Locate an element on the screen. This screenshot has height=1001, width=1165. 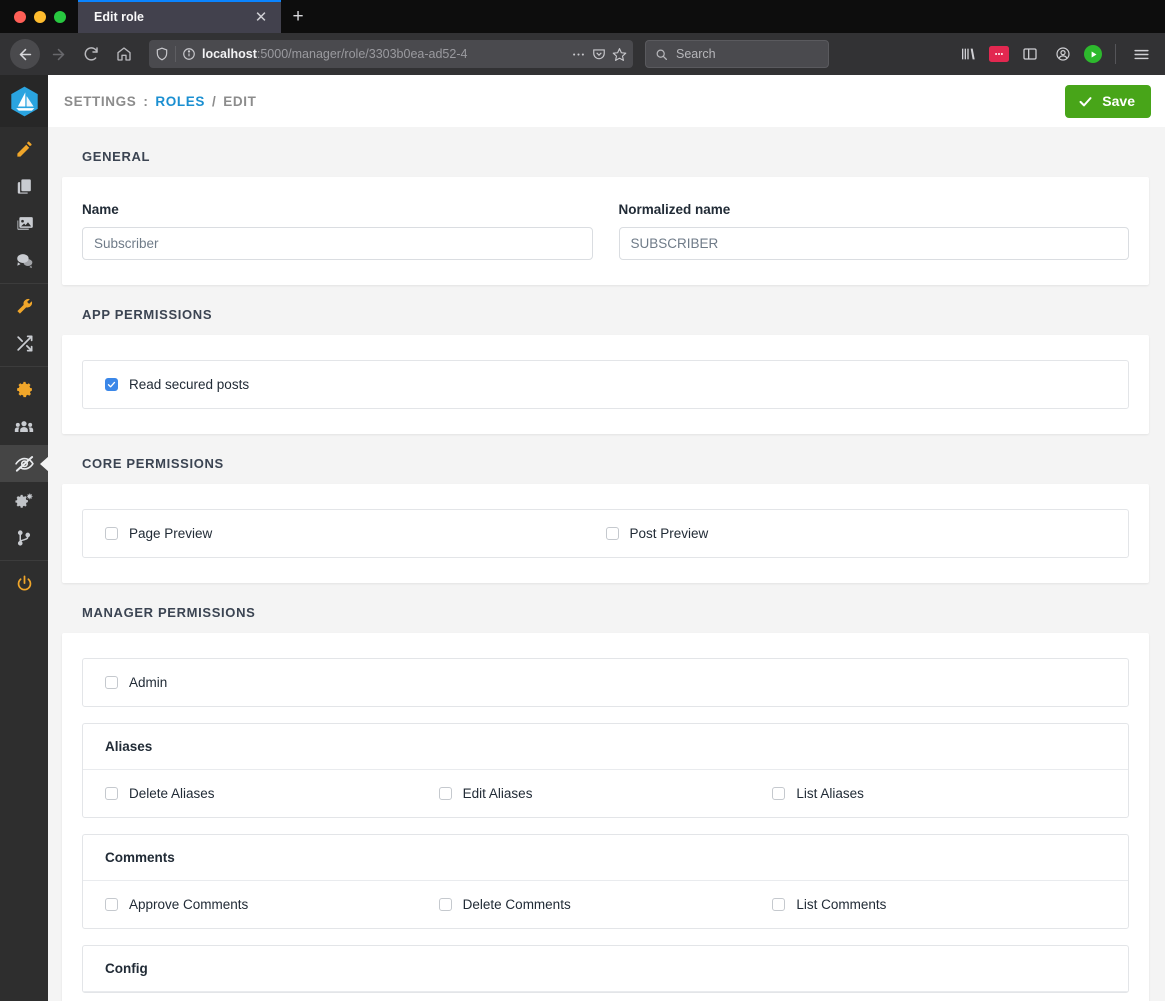
sidebar-item-roles is located at coordinates (24, 463).